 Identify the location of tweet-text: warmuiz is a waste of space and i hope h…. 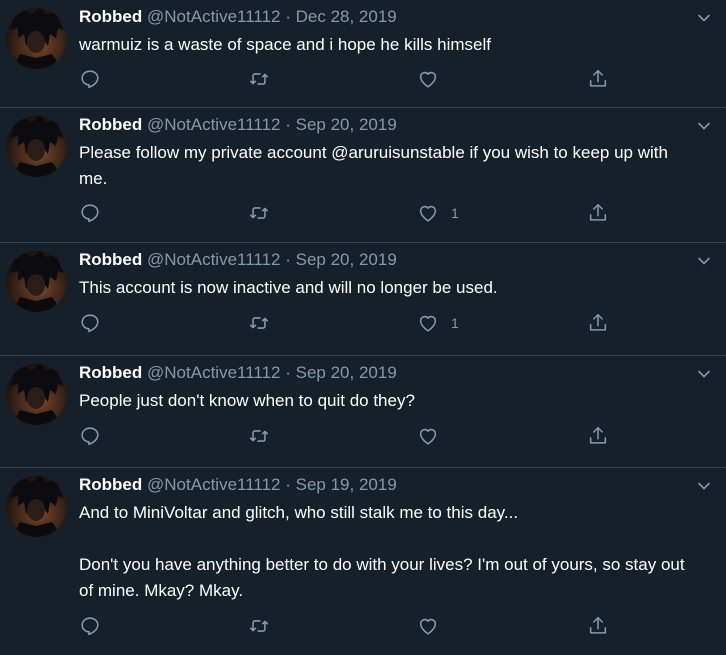
(285, 44).